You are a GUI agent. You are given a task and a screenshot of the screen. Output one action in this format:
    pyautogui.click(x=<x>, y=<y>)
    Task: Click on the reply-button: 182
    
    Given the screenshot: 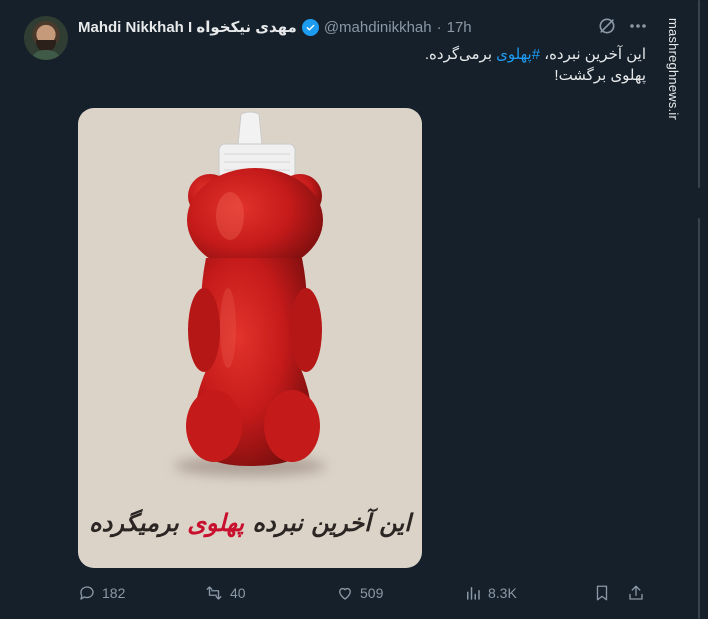 What is the action you would take?
    pyautogui.click(x=101, y=593)
    